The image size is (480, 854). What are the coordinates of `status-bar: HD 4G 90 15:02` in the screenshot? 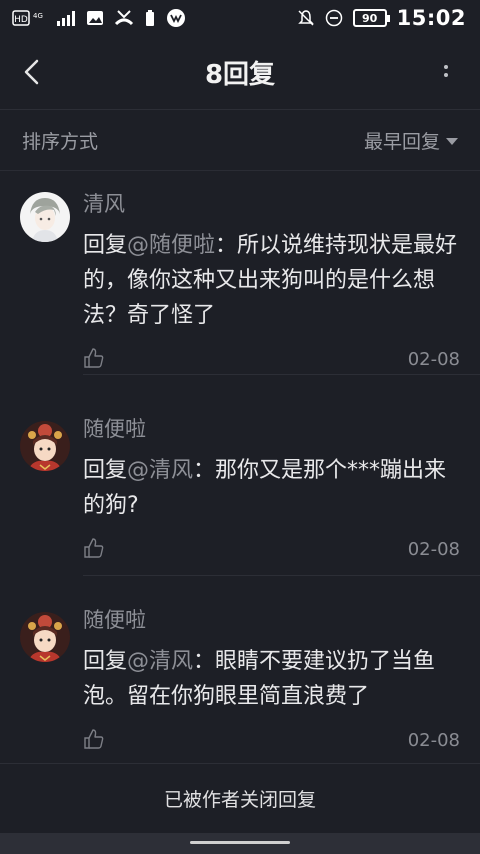 It's located at (240, 18).